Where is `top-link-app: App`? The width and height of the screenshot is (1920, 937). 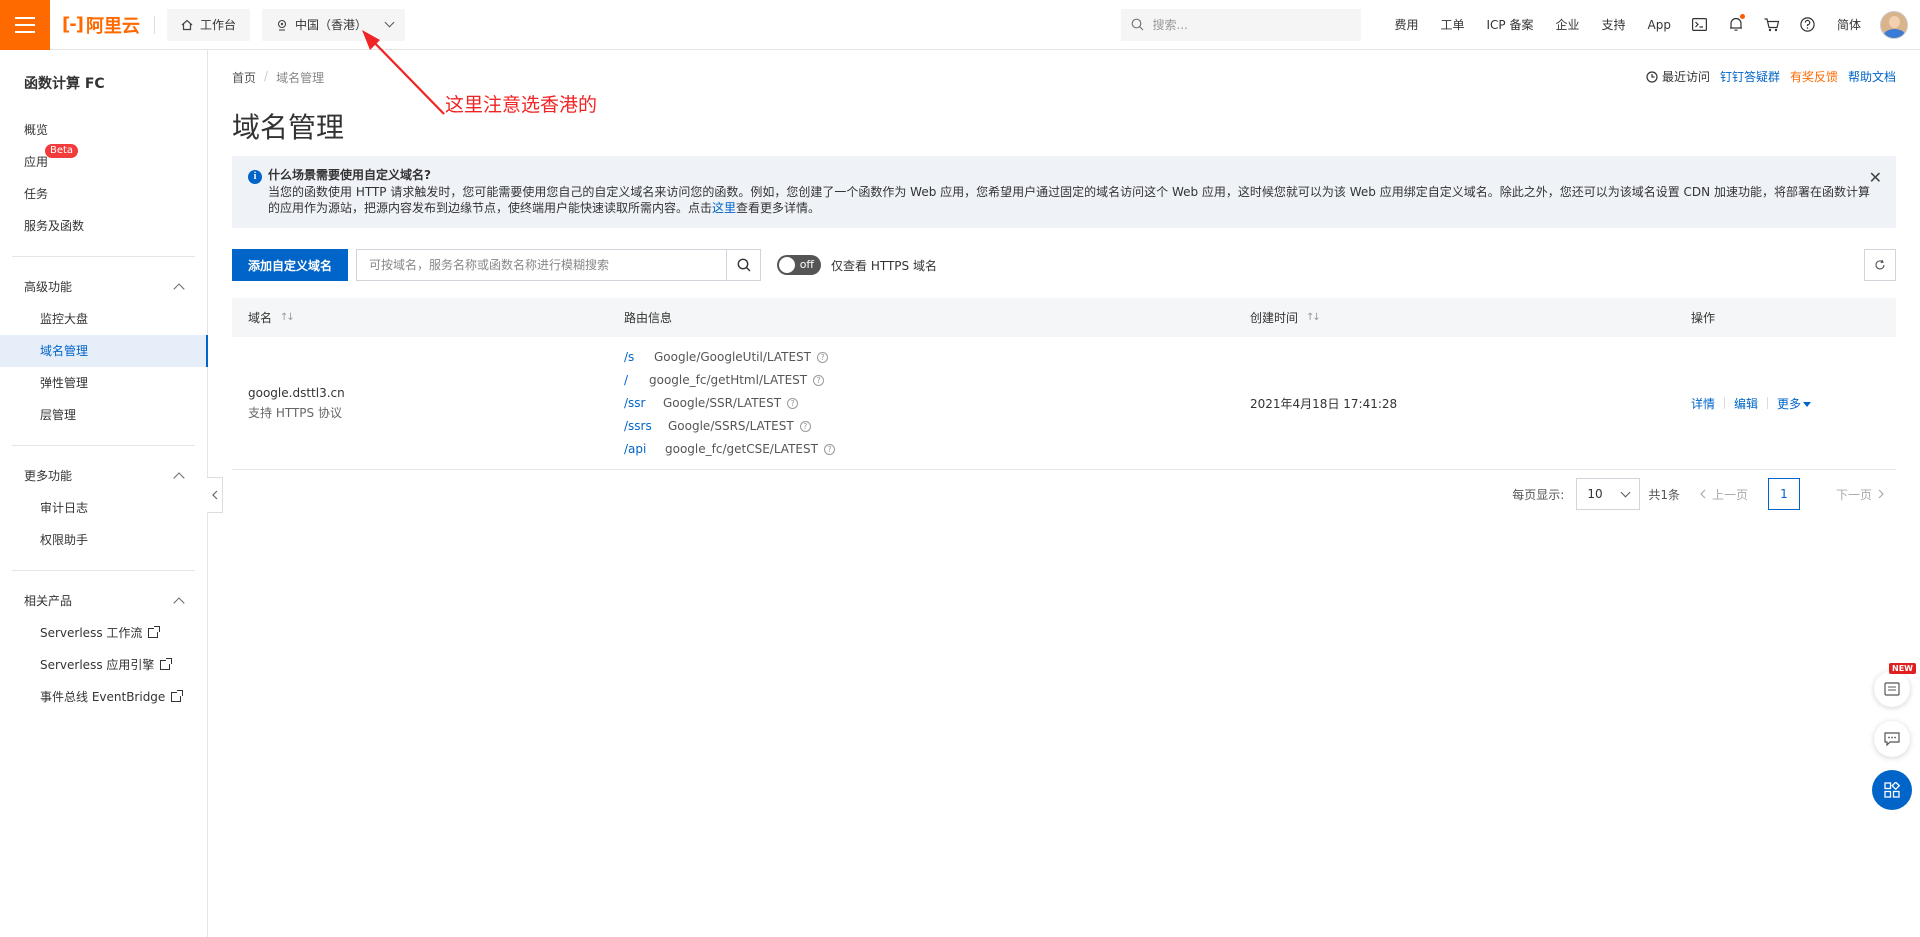
top-link-app: App is located at coordinates (1659, 25).